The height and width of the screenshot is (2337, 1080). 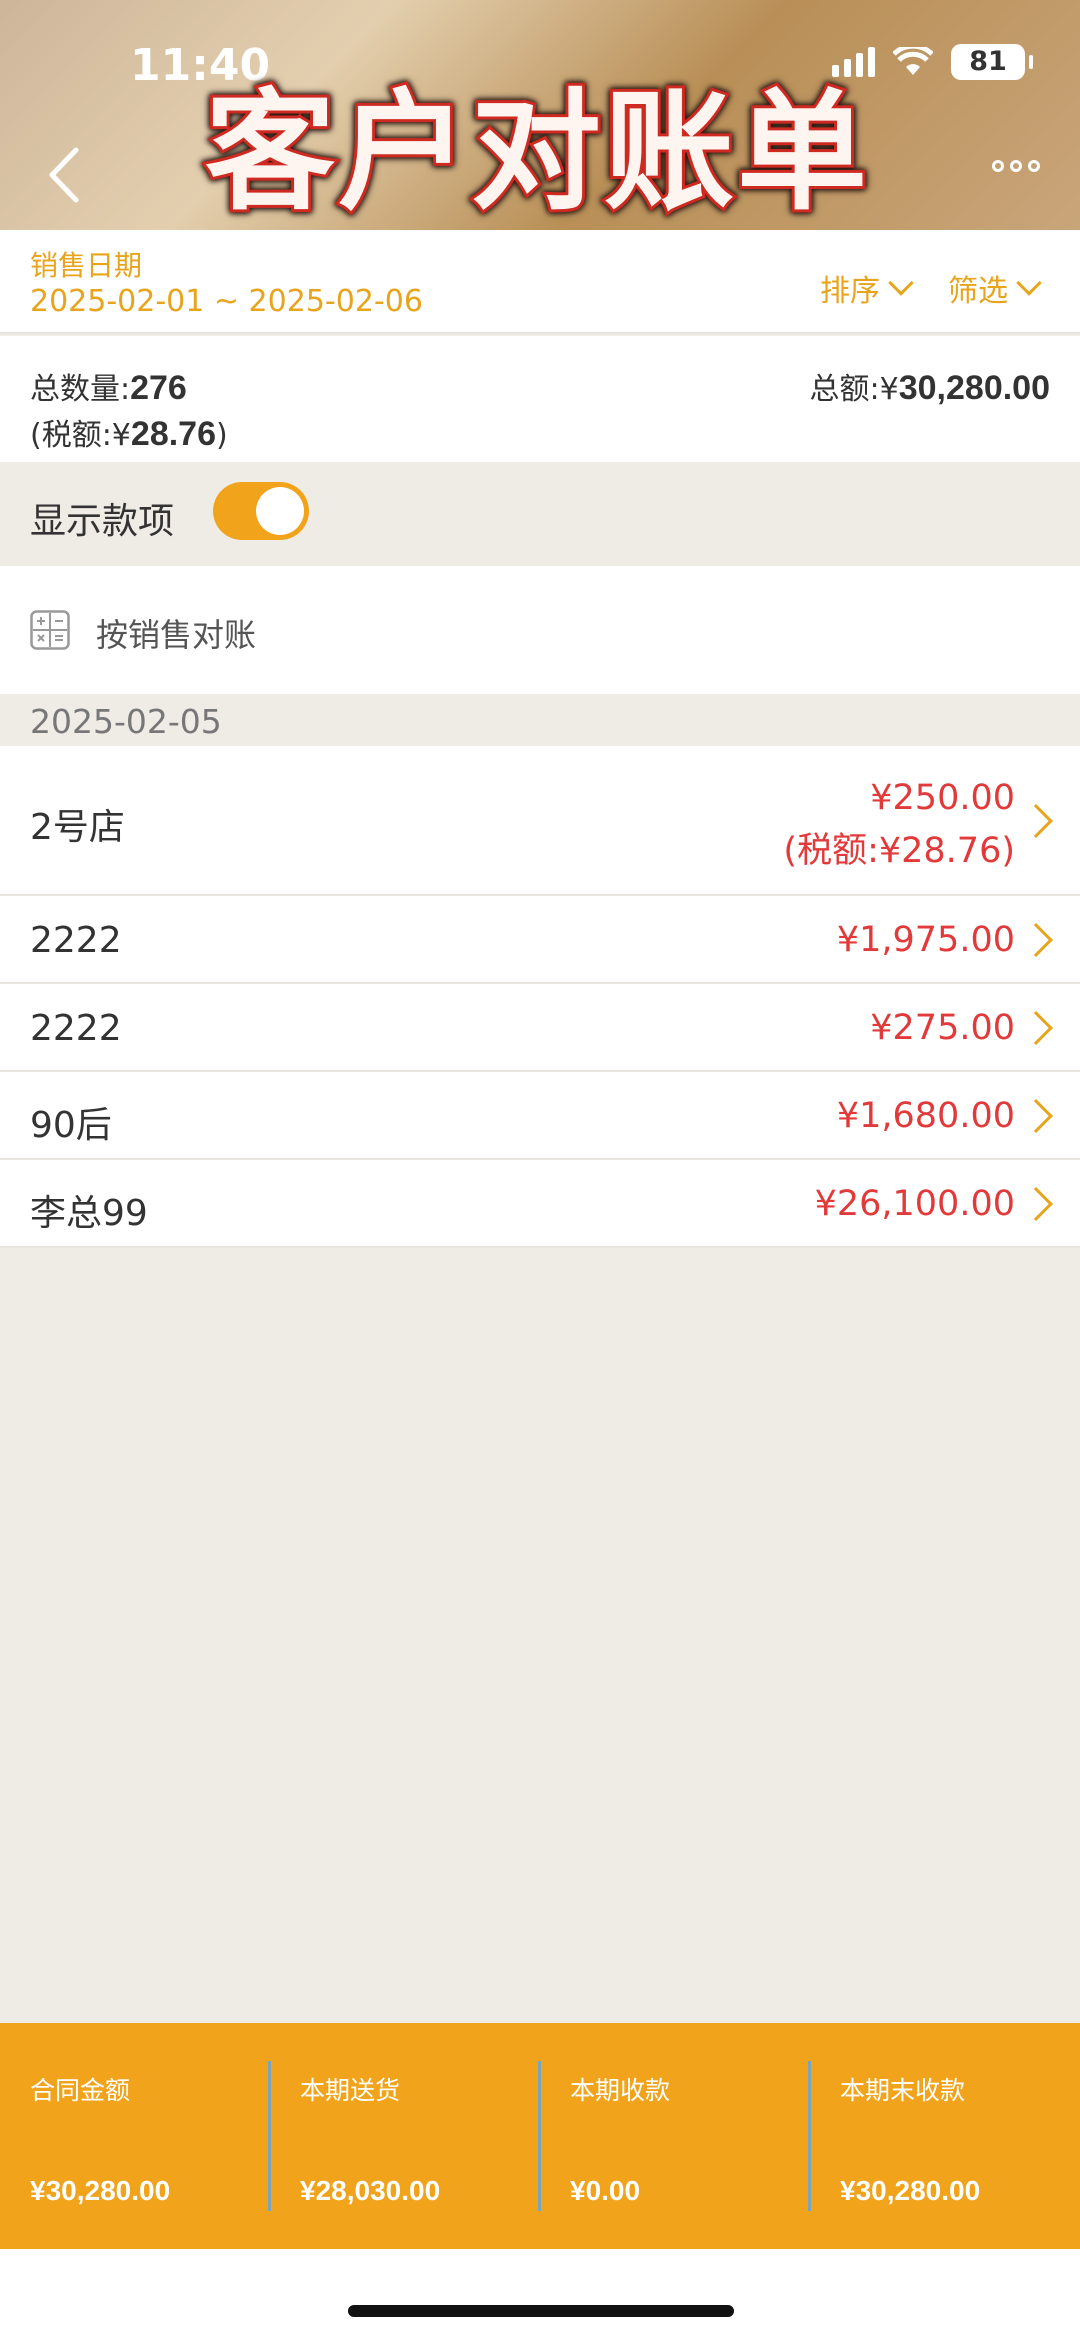 What do you see at coordinates (540, 630) in the screenshot?
I see `reconcile-by-sales-row: 按销售对账` at bounding box center [540, 630].